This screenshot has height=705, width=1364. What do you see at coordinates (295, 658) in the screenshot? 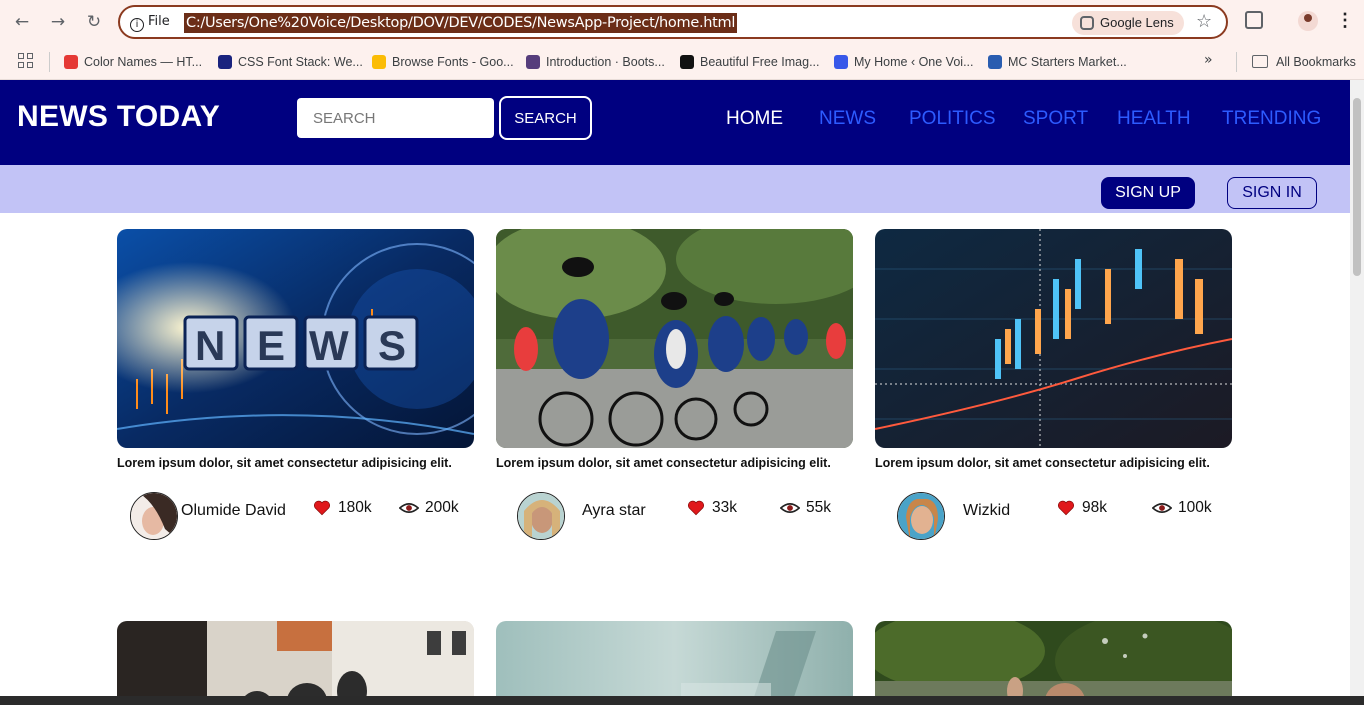
I see `street-photographers-image` at bounding box center [295, 658].